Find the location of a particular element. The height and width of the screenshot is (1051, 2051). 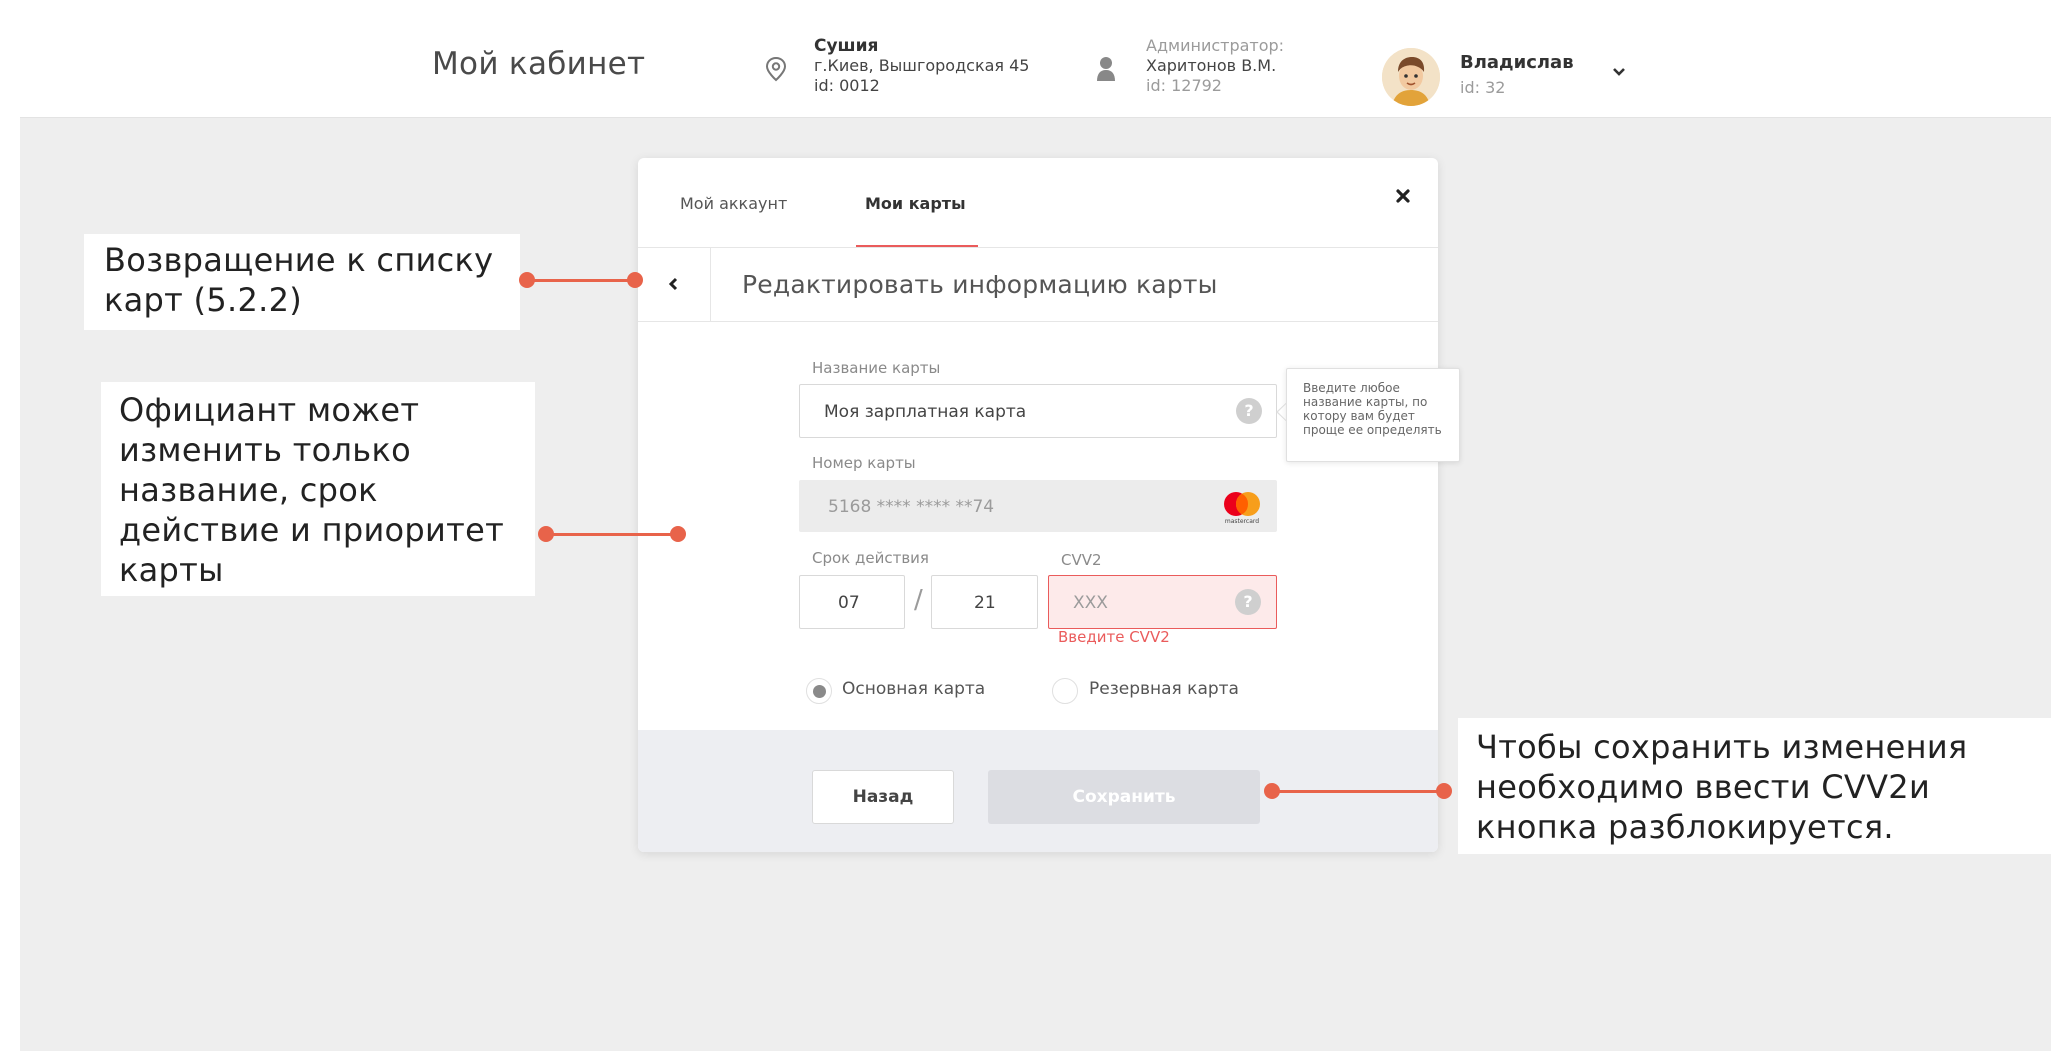

cvv-placeholder: XXX is located at coordinates (1090, 603).